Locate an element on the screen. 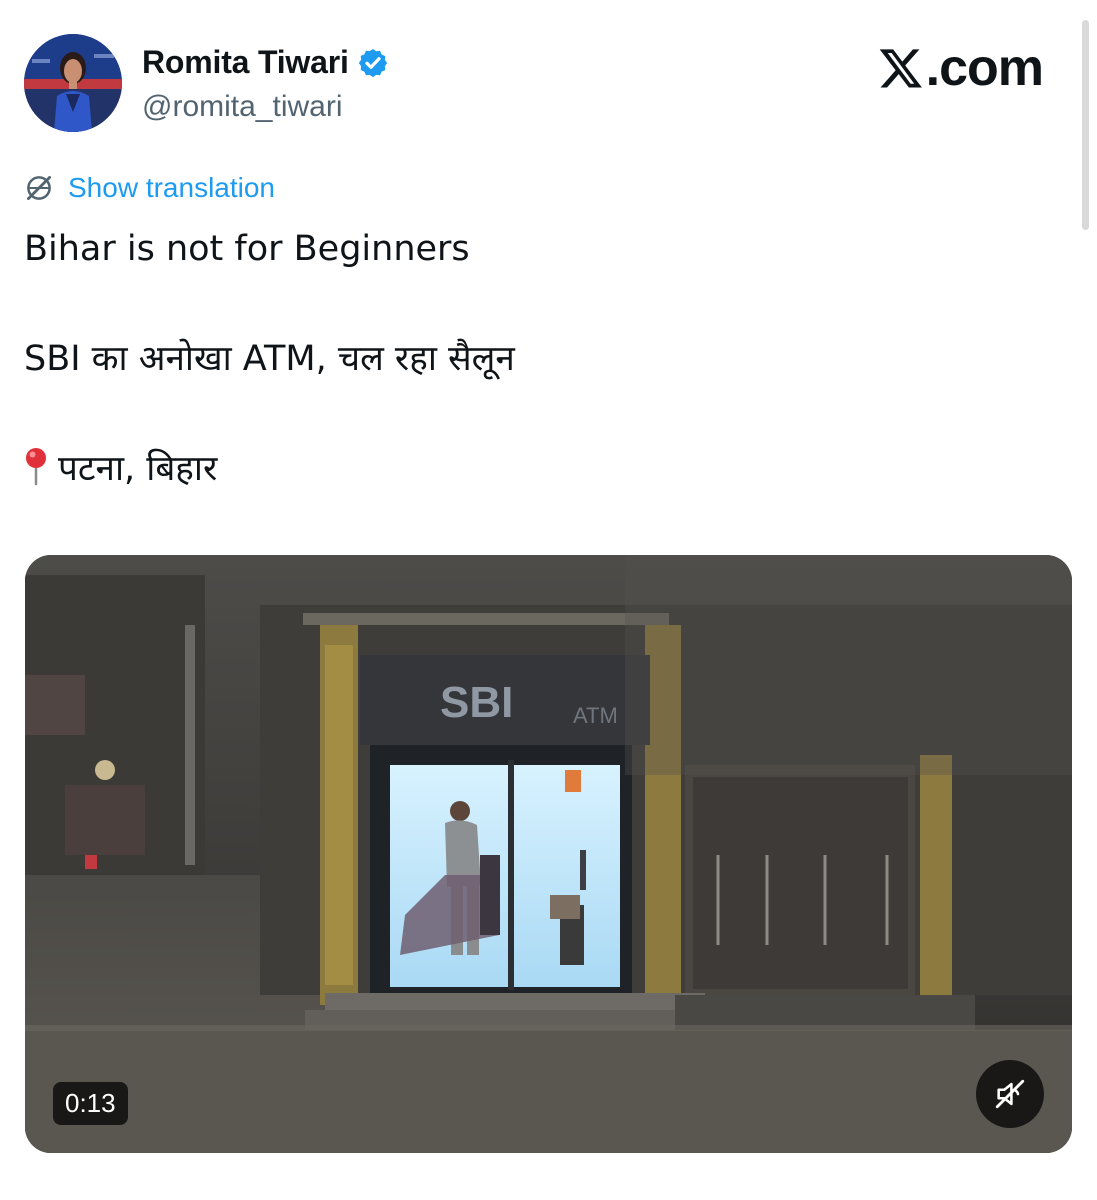 This screenshot has height=1200, width=1097. tweet-line-1: Bihar is not for Beginners is located at coordinates (247, 249).